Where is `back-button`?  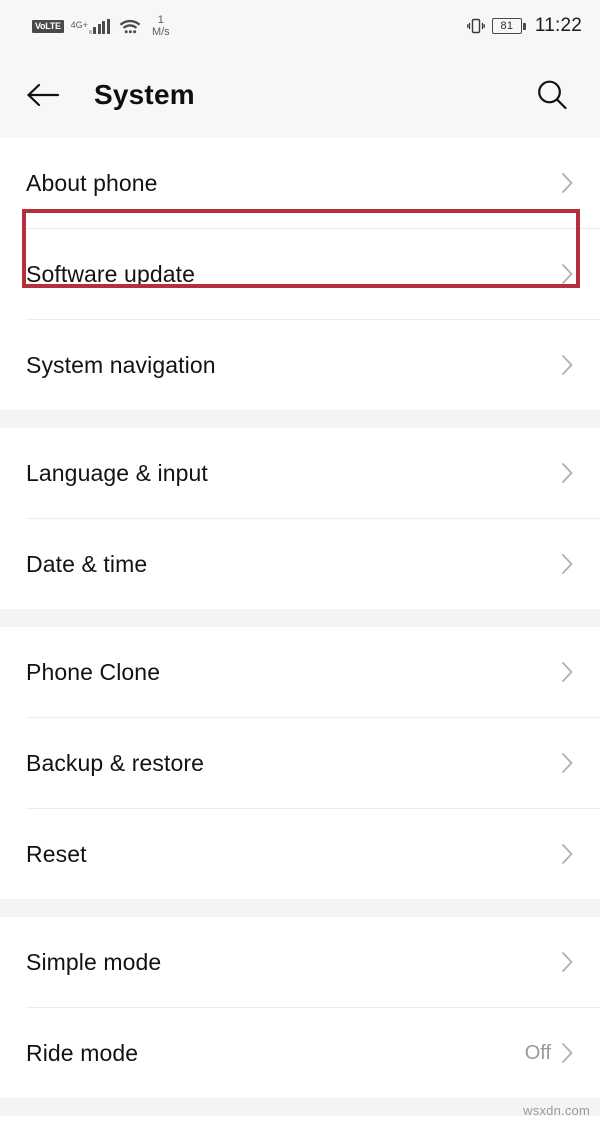
back-button is located at coordinates (48, 95).